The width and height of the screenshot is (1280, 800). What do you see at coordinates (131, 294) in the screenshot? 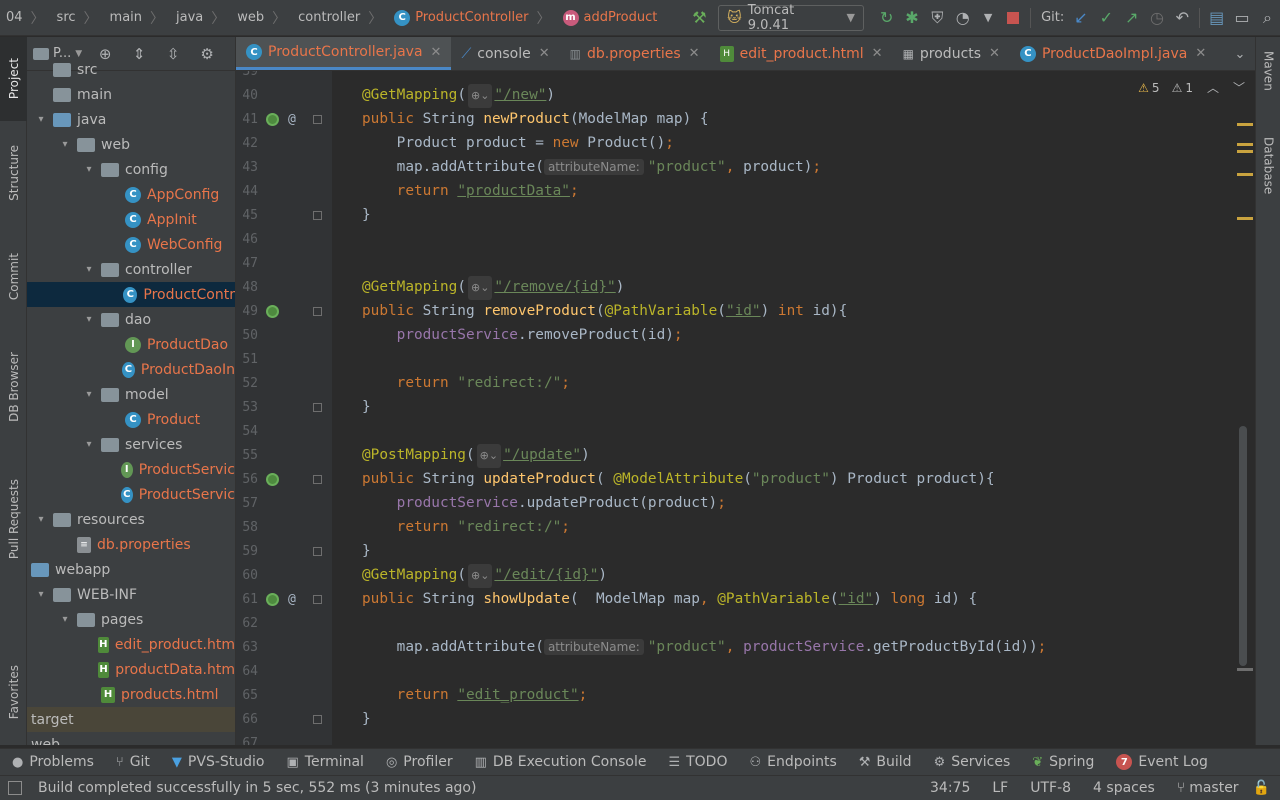
I see `tree-node: C ProductContr` at bounding box center [131, 294].